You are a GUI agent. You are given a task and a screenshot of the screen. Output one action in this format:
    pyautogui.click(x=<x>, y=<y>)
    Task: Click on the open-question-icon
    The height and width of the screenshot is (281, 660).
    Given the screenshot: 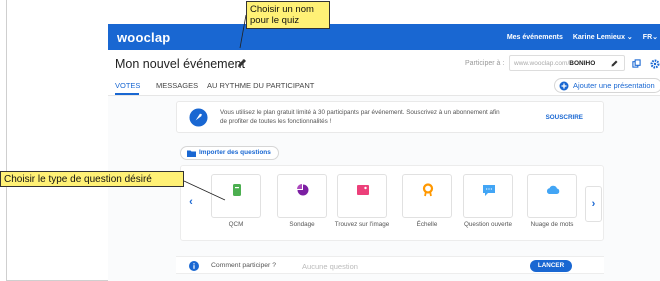 What is the action you would take?
    pyautogui.click(x=489, y=190)
    